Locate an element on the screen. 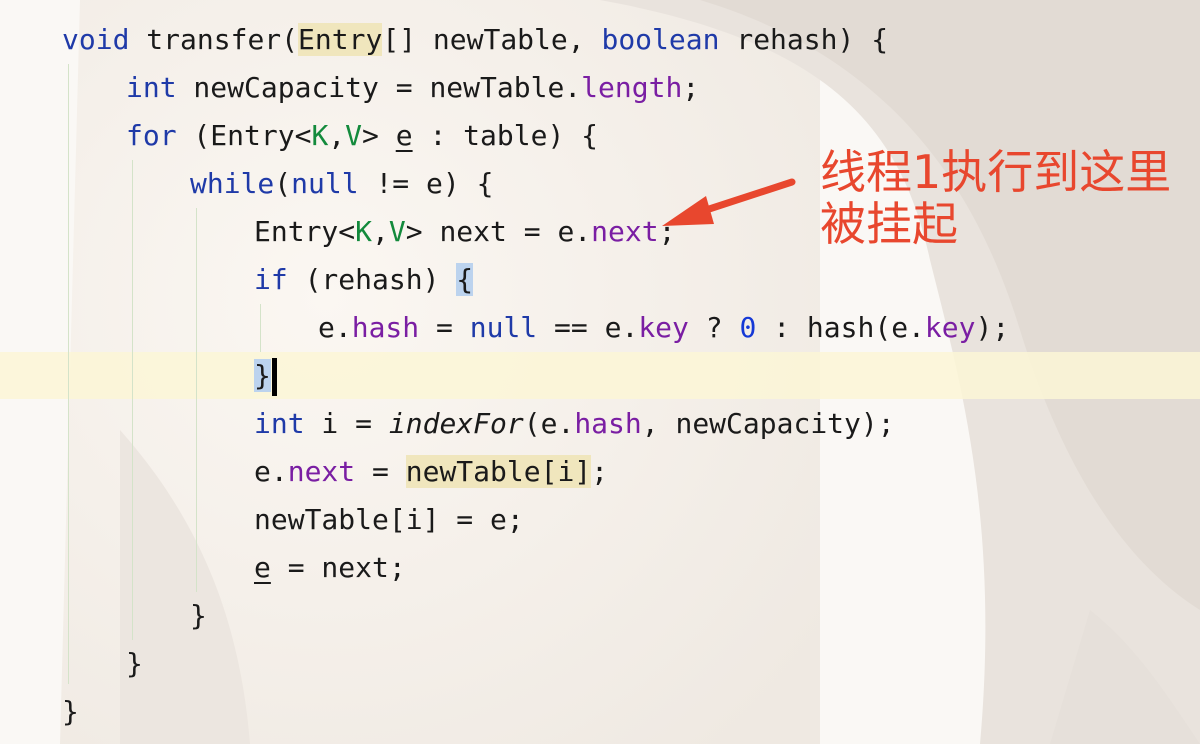 The width and height of the screenshot is (1200, 744). code-line: if (rehash) { is located at coordinates (364, 280).